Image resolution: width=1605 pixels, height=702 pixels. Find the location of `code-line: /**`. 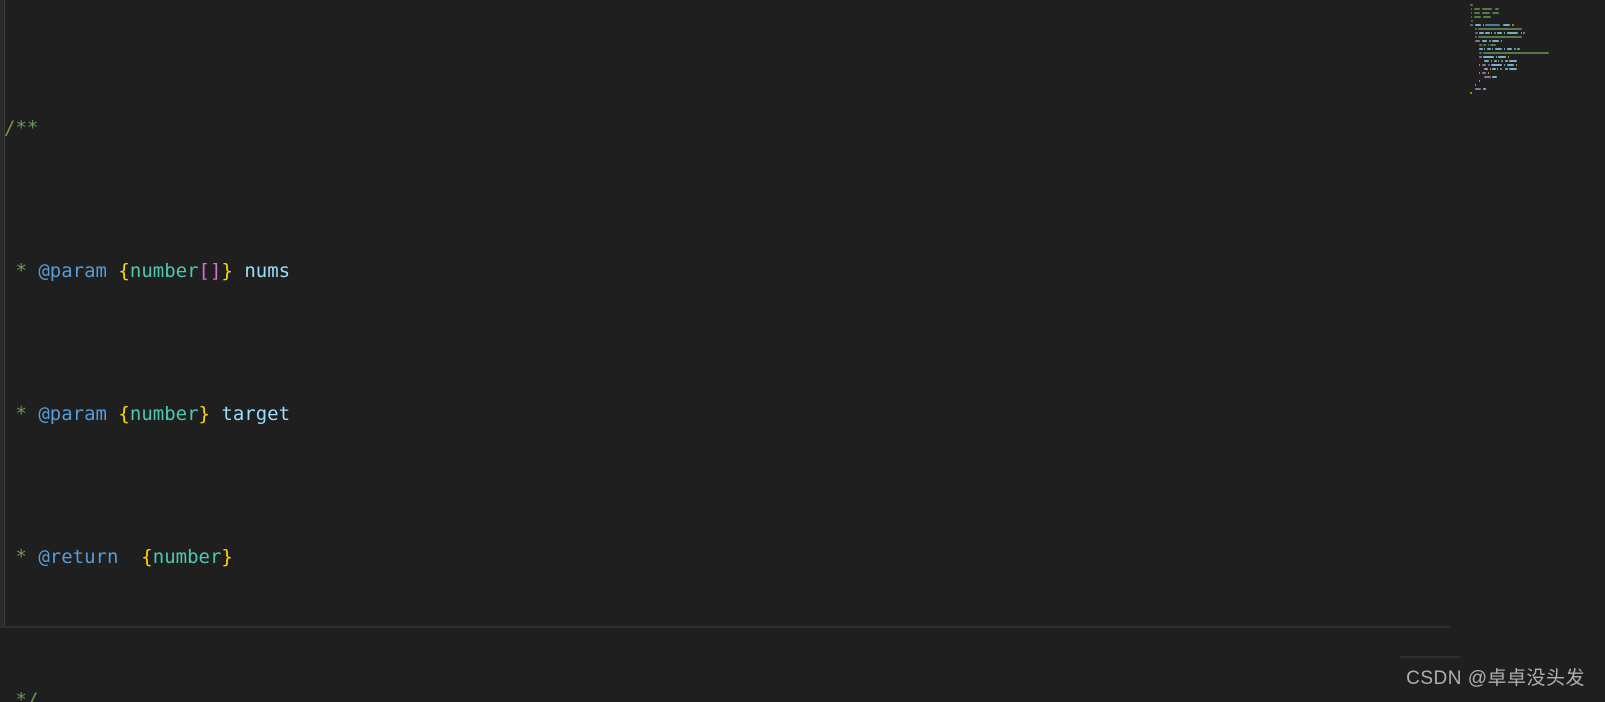

code-line: /** is located at coordinates (802, 128).